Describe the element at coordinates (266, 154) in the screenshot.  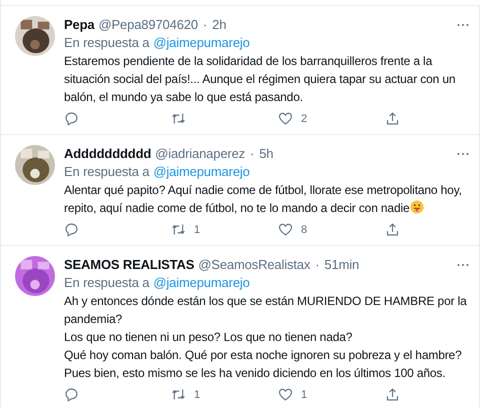
I see `tweet-time: 5h` at that location.